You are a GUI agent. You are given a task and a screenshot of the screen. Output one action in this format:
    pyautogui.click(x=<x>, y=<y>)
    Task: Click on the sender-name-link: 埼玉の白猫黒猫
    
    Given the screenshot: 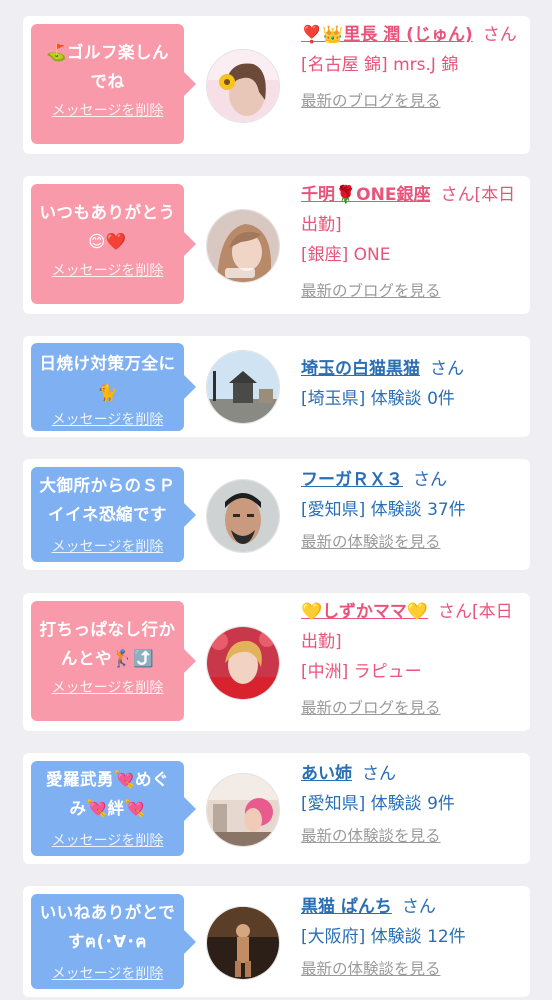 What is the action you would take?
    pyautogui.click(x=360, y=369)
    